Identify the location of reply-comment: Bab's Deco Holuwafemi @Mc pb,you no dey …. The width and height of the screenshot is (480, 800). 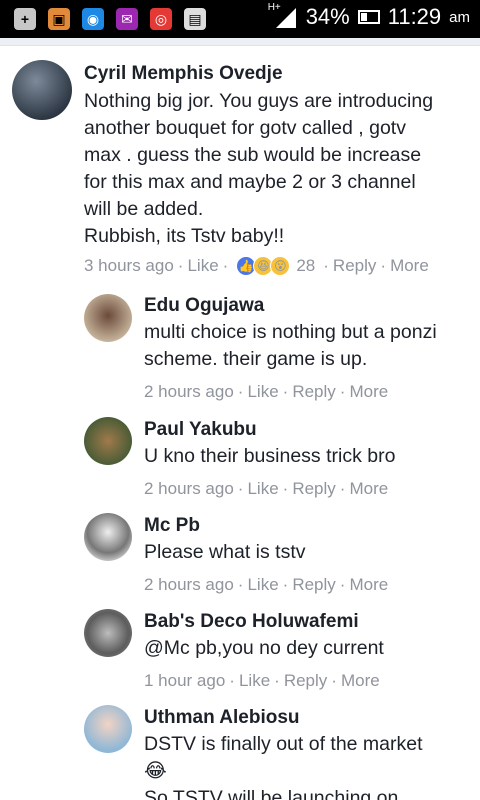
(240, 652).